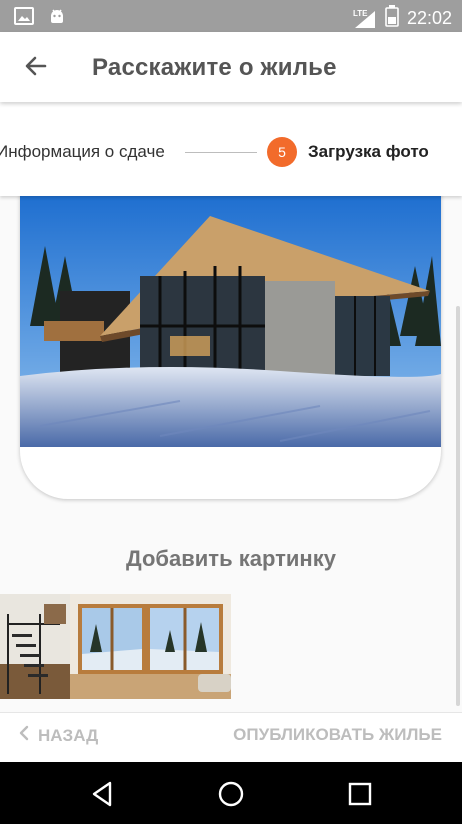 The image size is (462, 824). Describe the element at coordinates (68, 735) in the screenshot. I see `back-step-label: НАЗАД` at that location.